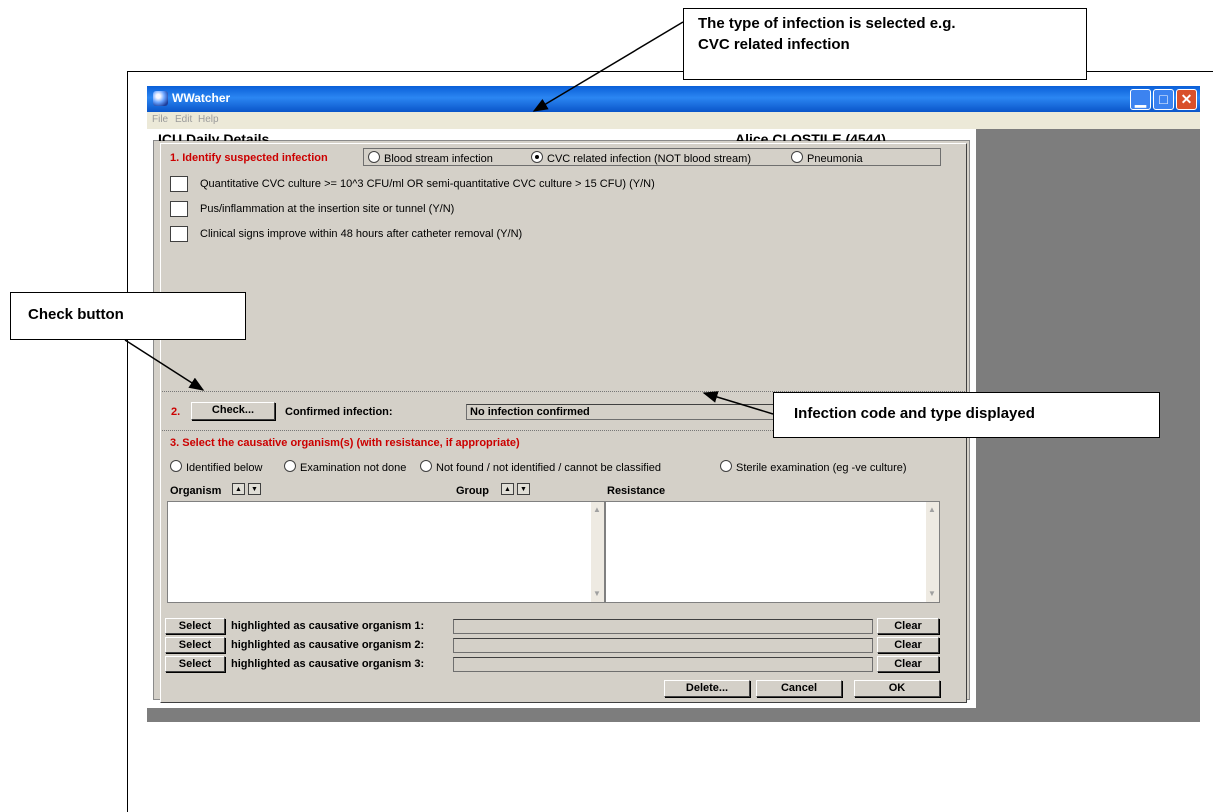 This screenshot has width=1213, height=812. I want to click on arrow-to-title, so click(608, 66).